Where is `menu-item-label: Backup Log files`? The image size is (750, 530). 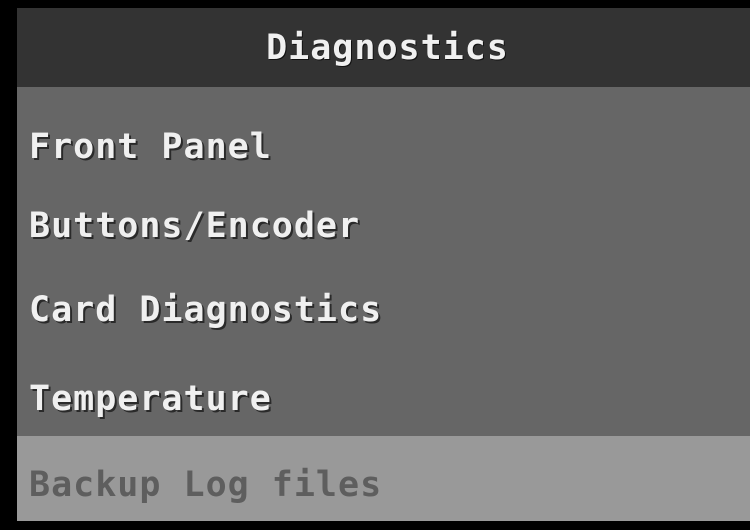 menu-item-label: Backup Log files is located at coordinates (206, 484).